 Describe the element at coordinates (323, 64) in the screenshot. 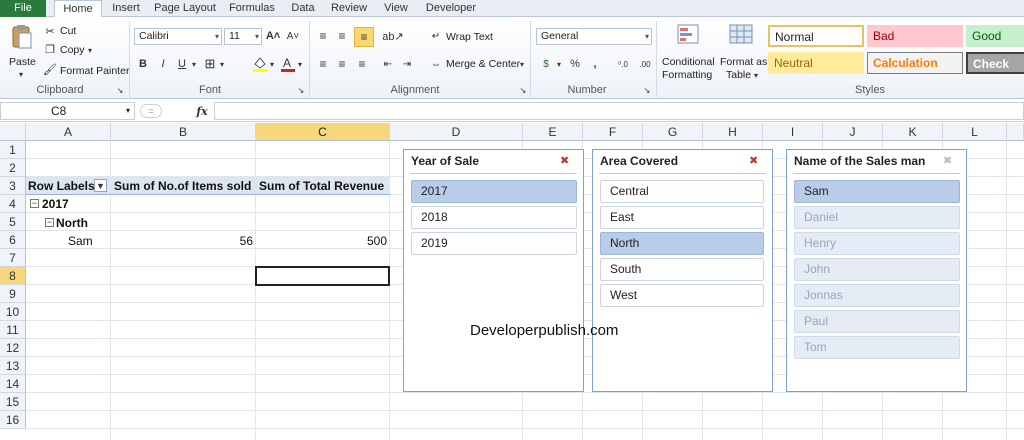

I see `align-left-icon: ≡` at that location.